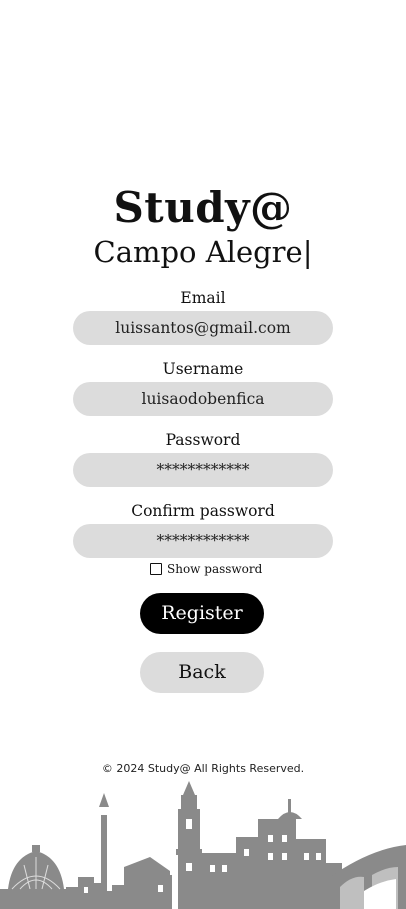  I want to click on email-label: Email, so click(203, 298).